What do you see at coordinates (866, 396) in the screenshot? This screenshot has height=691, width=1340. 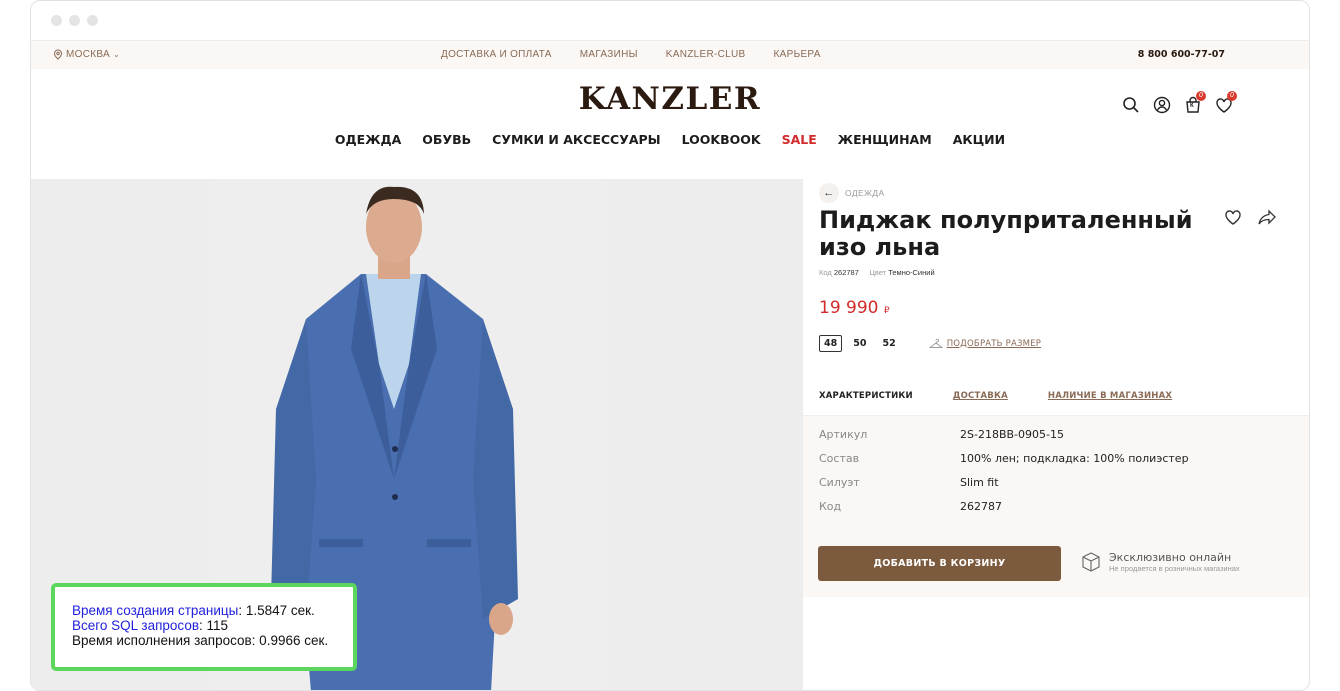 I see `tab-characteristics: ХАРАКТЕРИСТИКИ` at bounding box center [866, 396].